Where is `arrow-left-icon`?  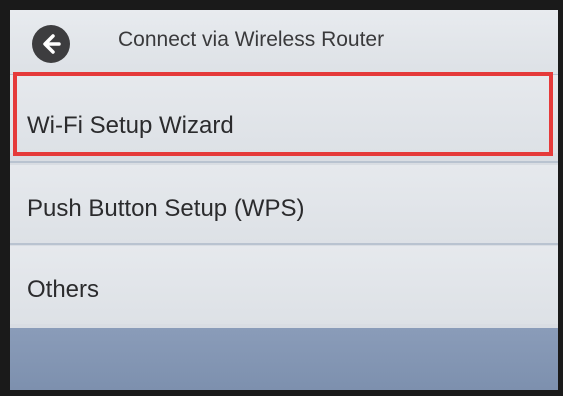 arrow-left-icon is located at coordinates (51, 44).